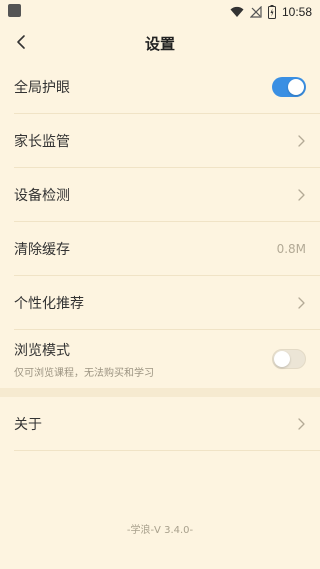  Describe the element at coordinates (42, 195) in the screenshot. I see `setting-label: 设备检测` at that location.